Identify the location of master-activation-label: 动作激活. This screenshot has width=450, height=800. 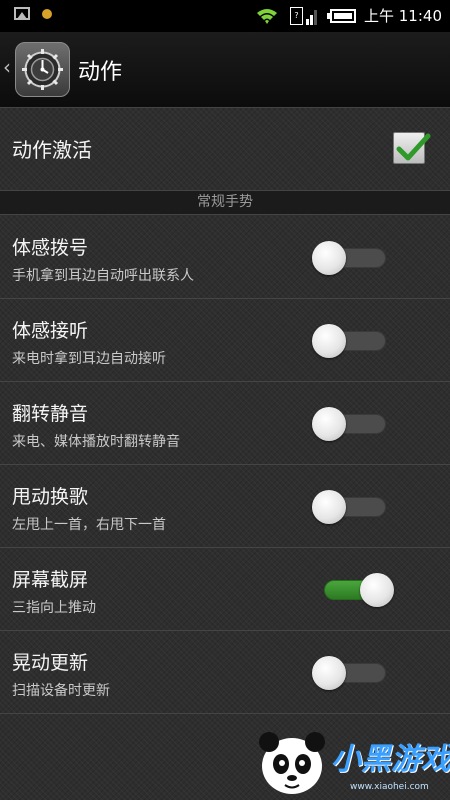
(52, 150).